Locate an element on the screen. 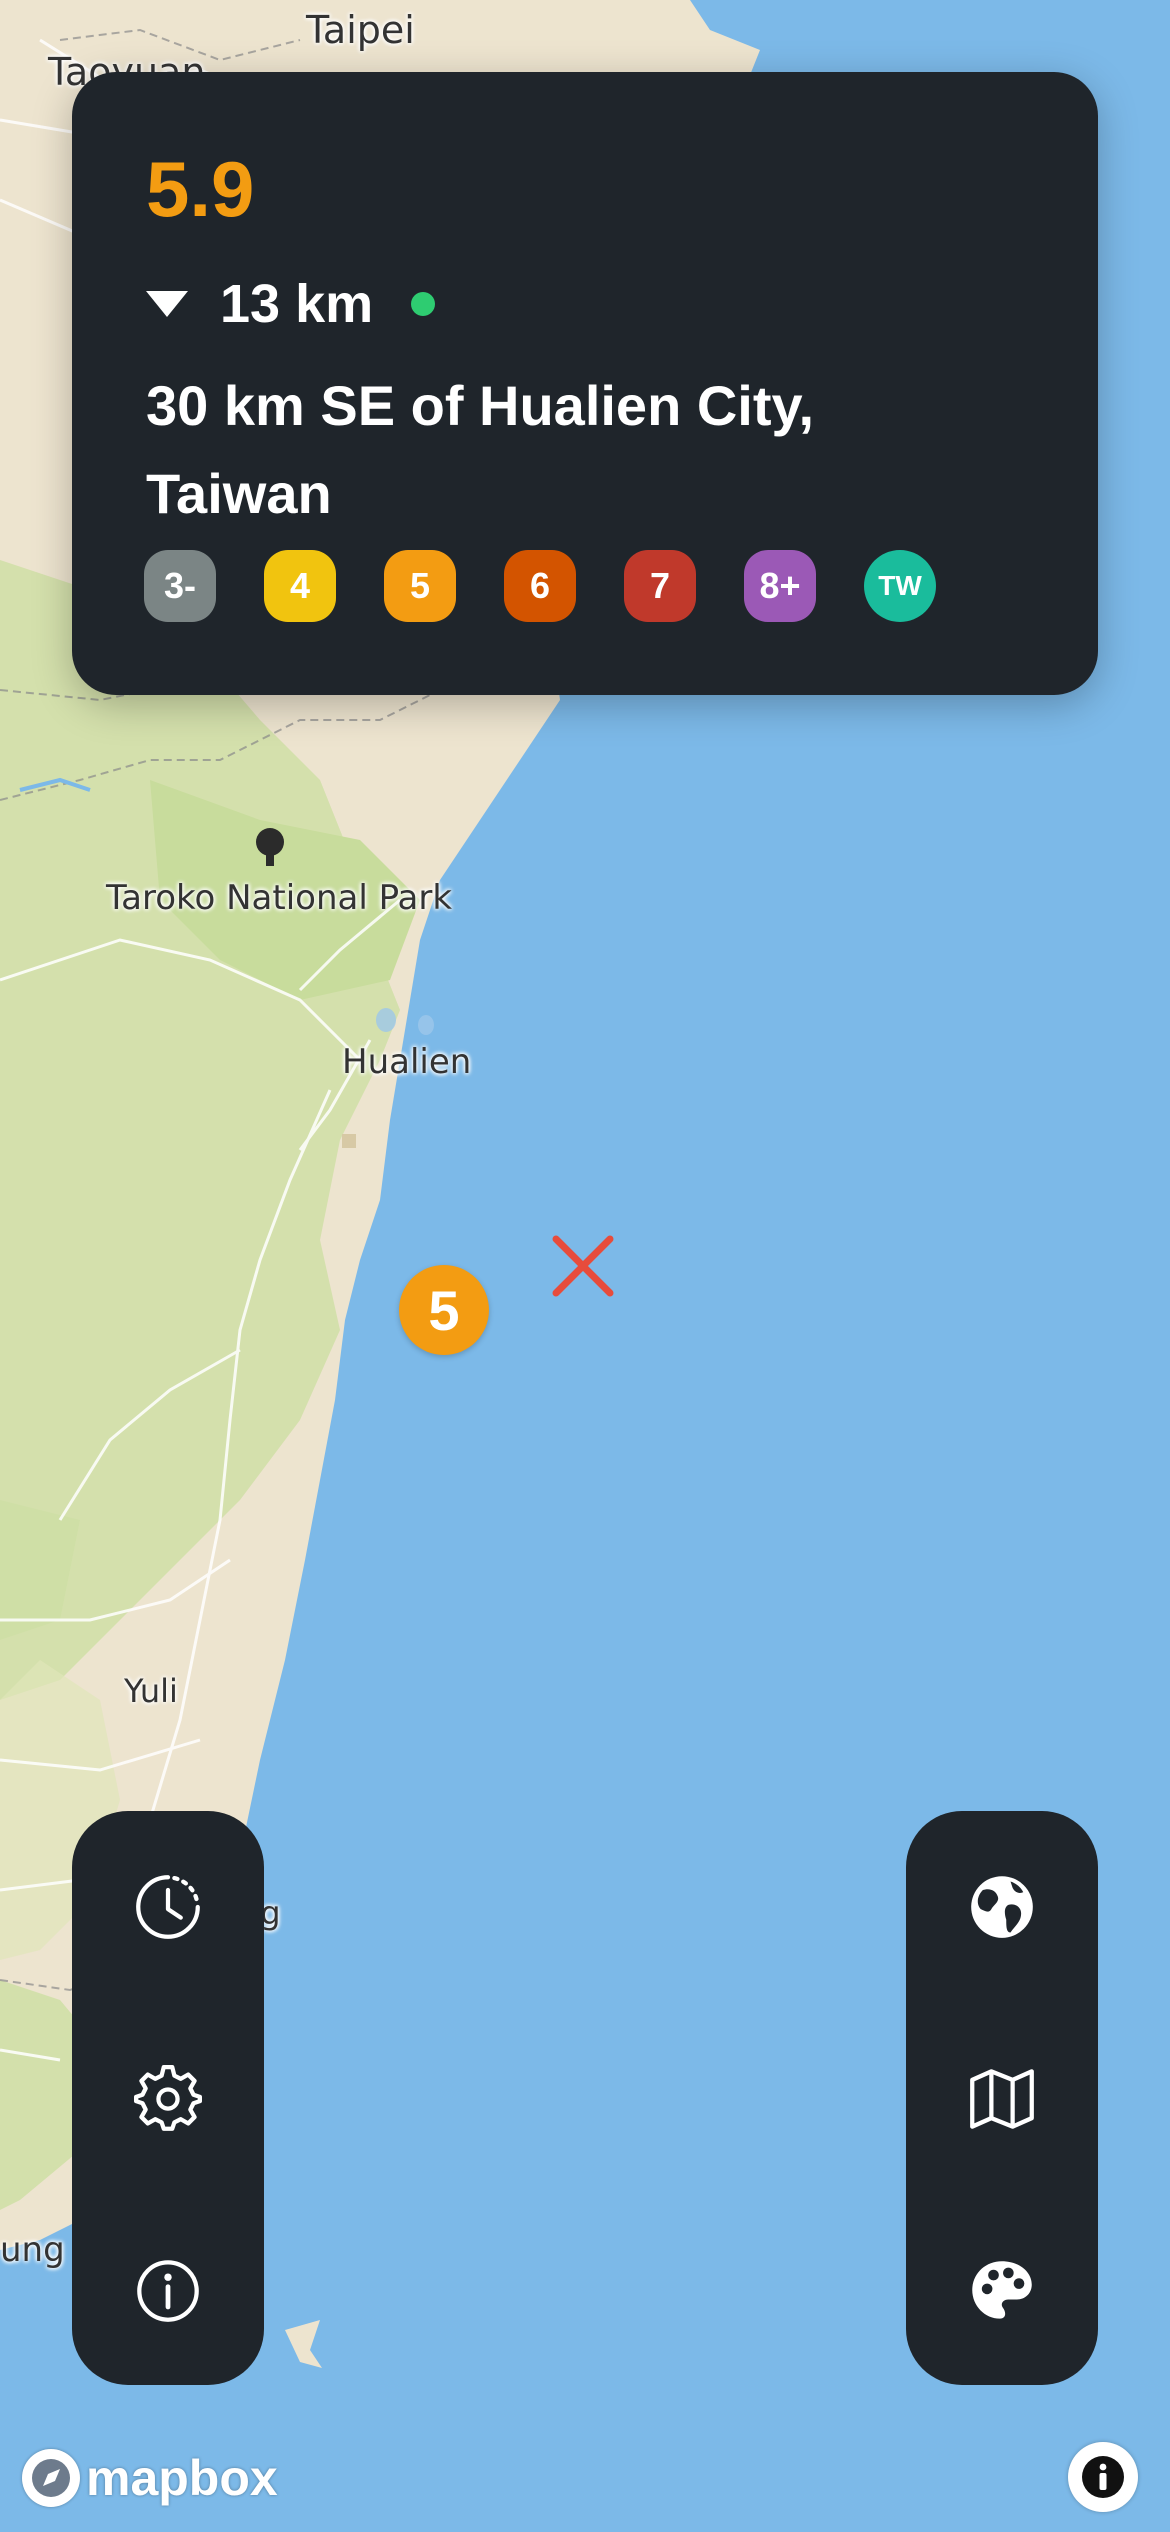 This screenshot has width=1170, height=2532. gear-icon is located at coordinates (168, 2098).